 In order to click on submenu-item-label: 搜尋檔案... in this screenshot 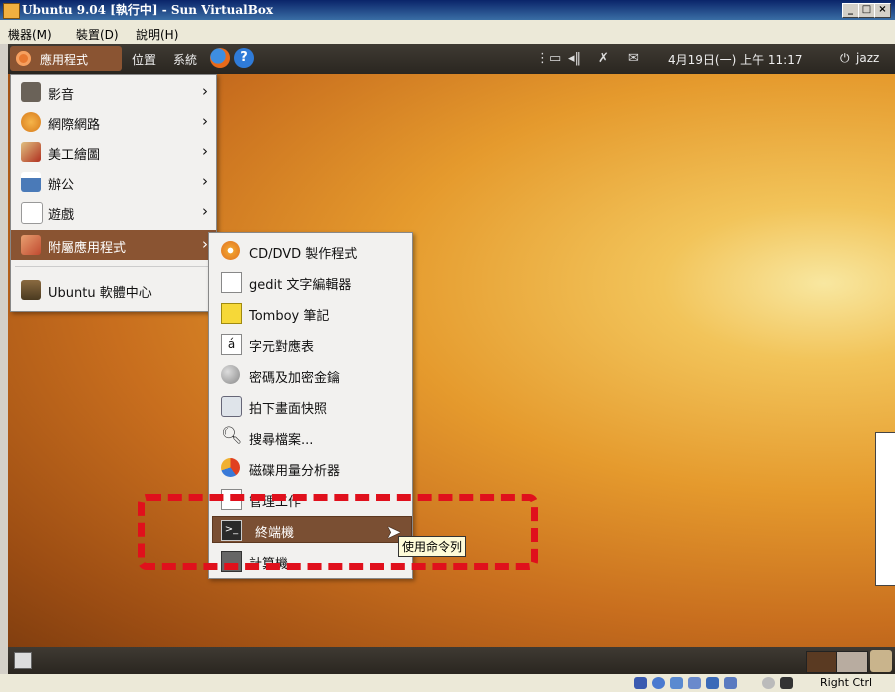, I will do `click(281, 440)`.